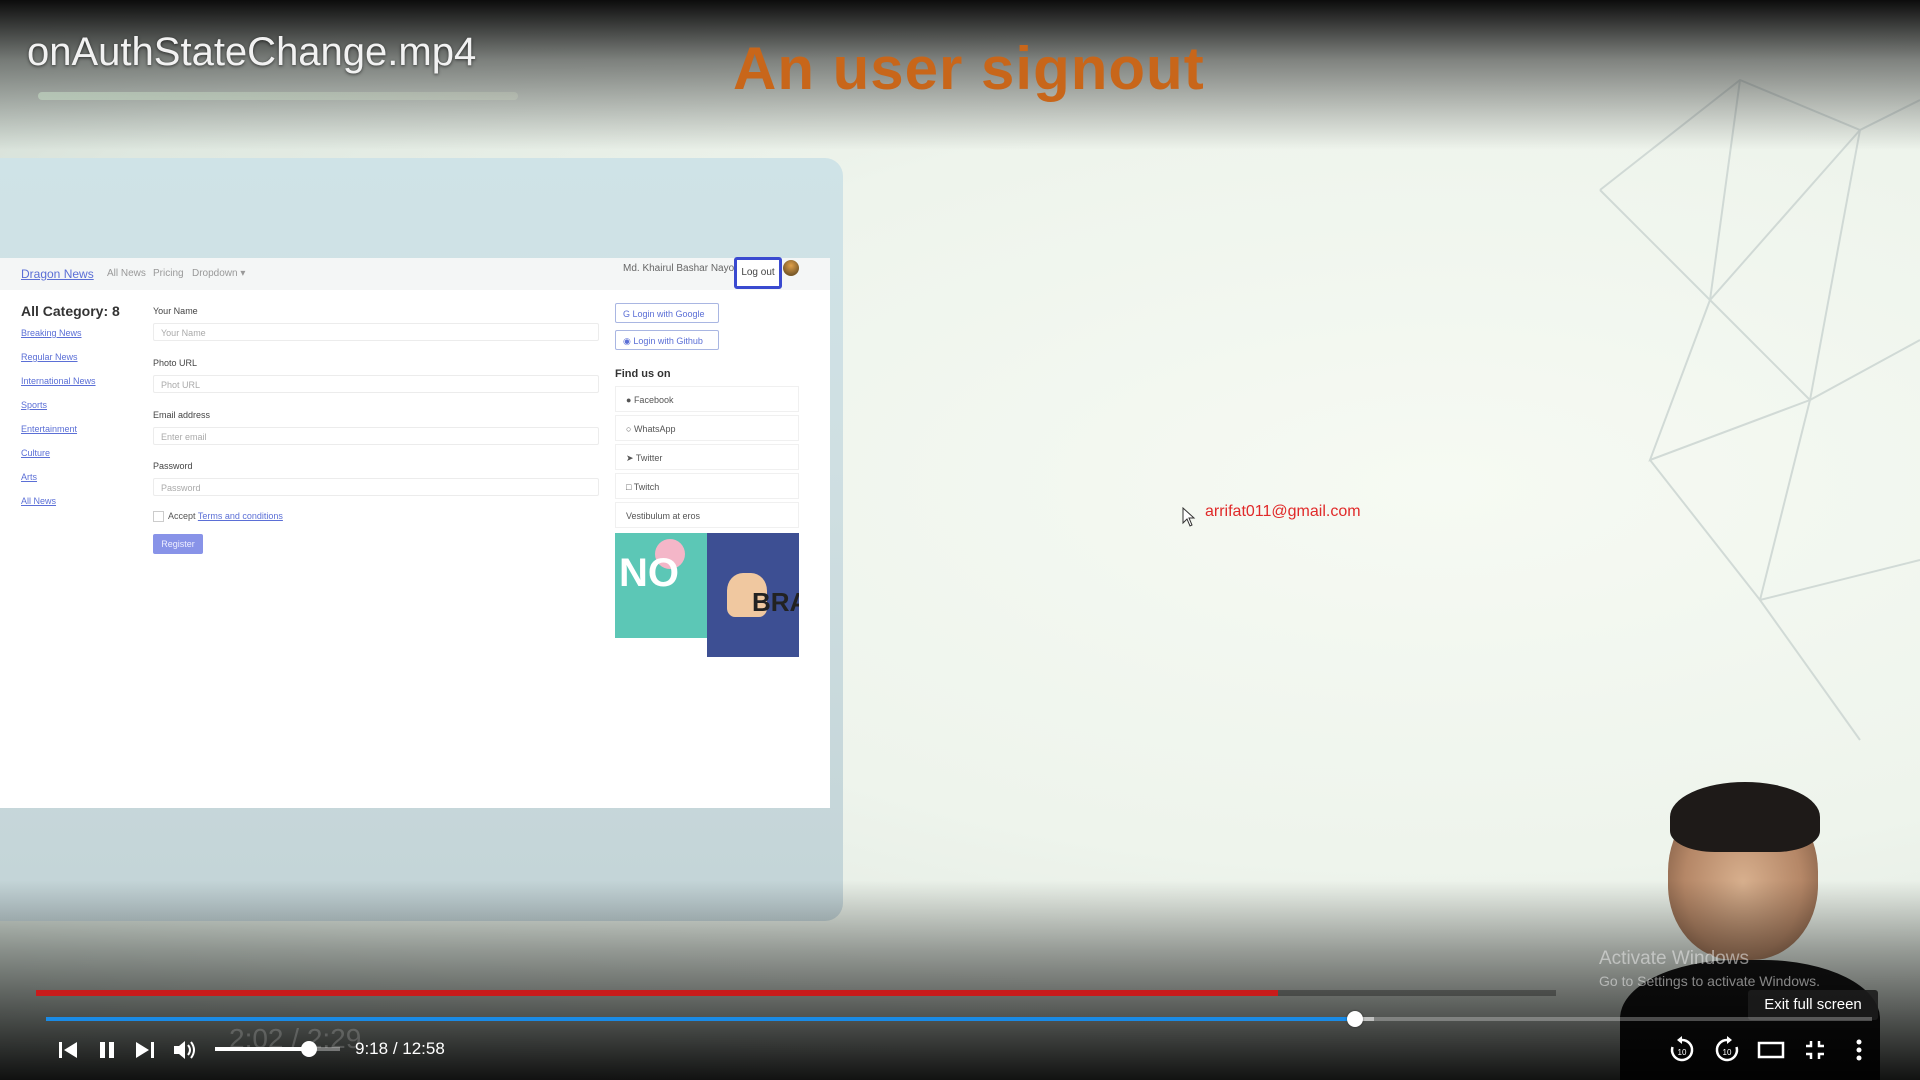 This screenshot has height=1080, width=1920. I want to click on nav-user-name: Md. Khairul Bashar Nayon, so click(681, 268).